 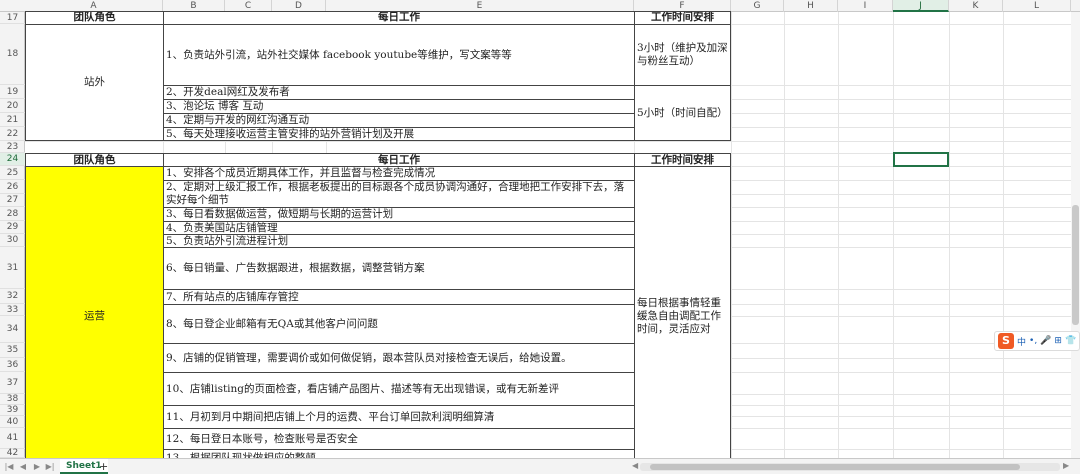 What do you see at coordinates (682, 113) in the screenshot?
I see `time-cell: 5小时（时间自配）` at bounding box center [682, 113].